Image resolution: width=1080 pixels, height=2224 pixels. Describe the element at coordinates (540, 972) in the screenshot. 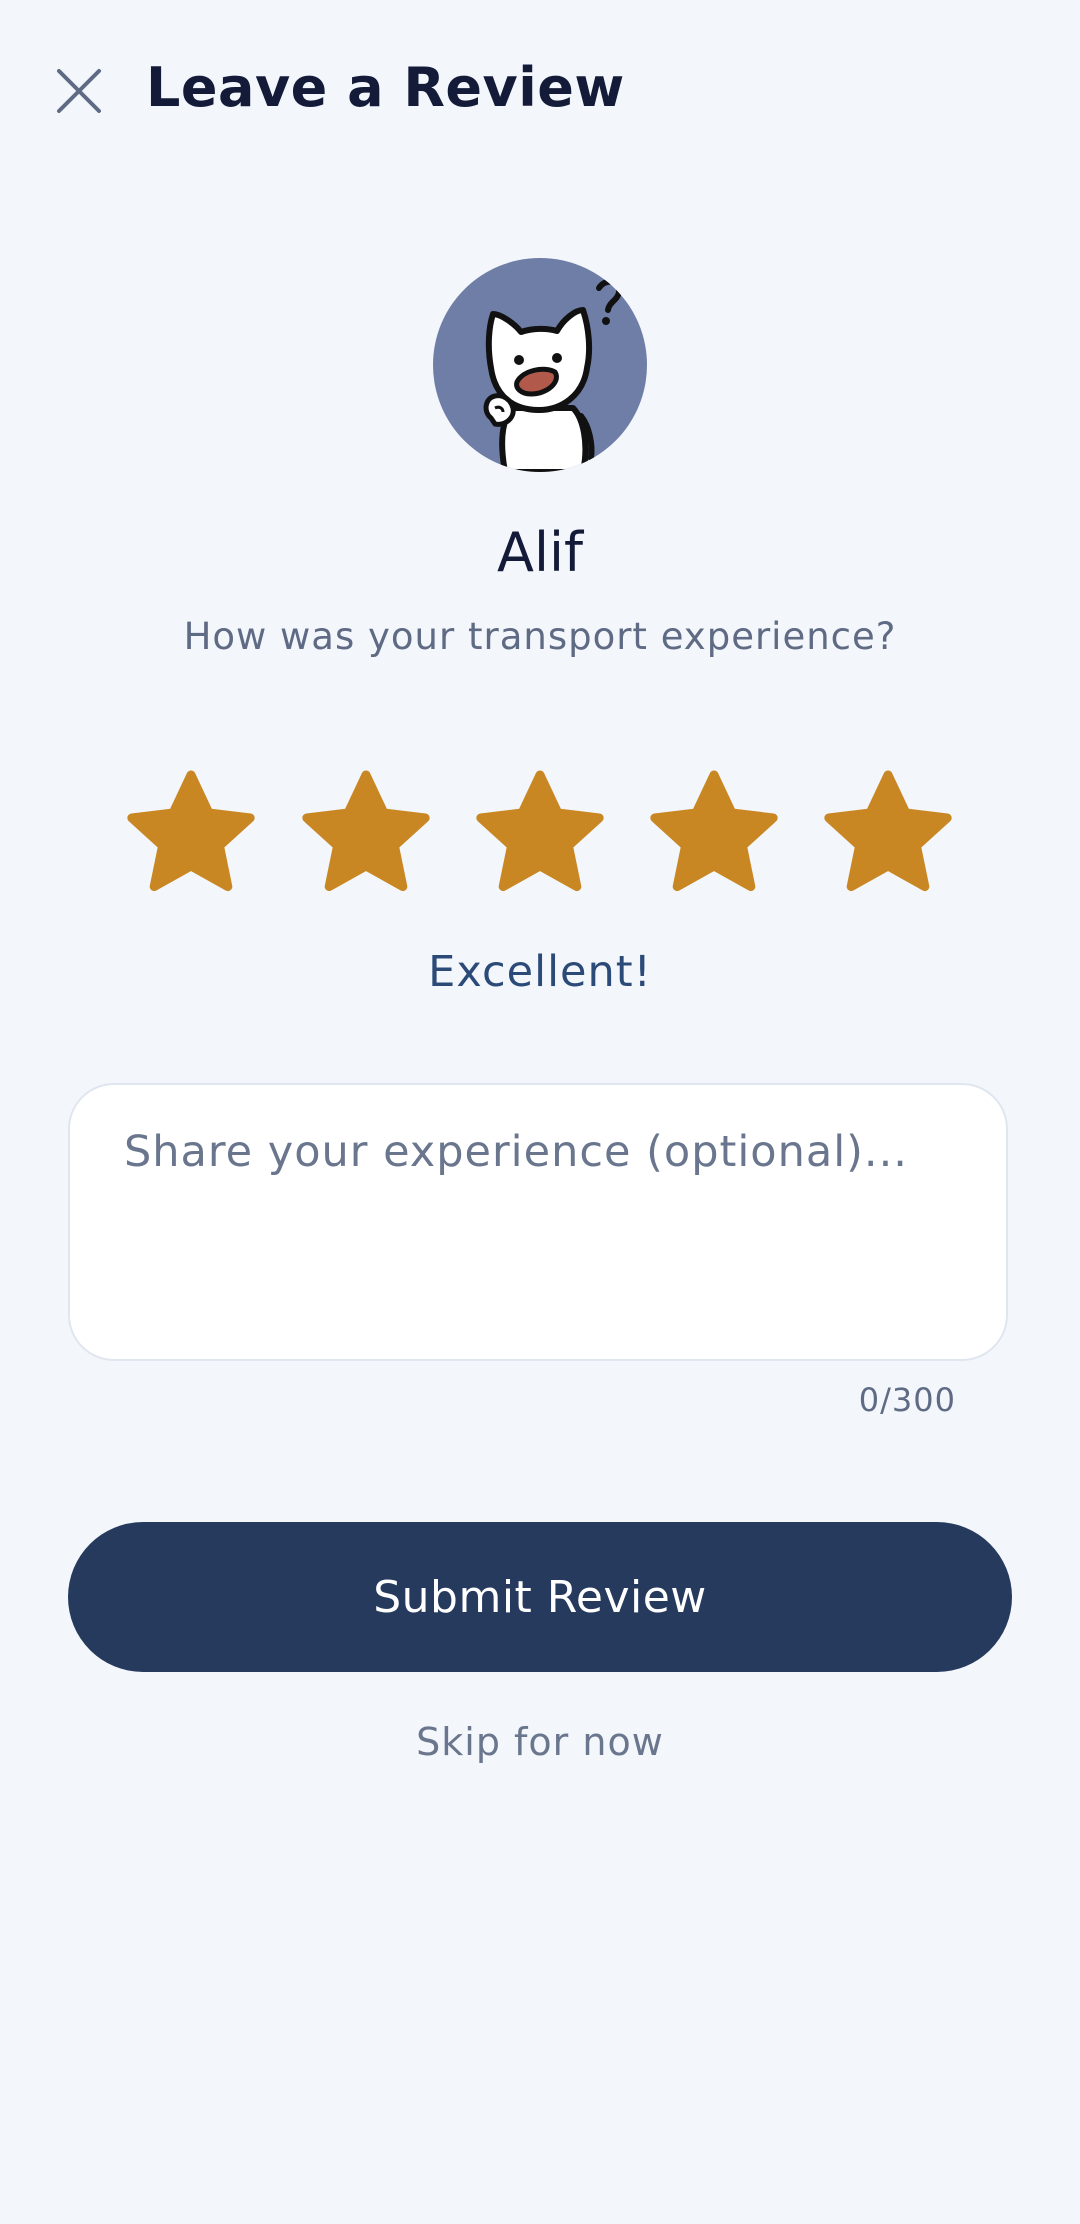

I see `rating-label: Excellent!` at that location.